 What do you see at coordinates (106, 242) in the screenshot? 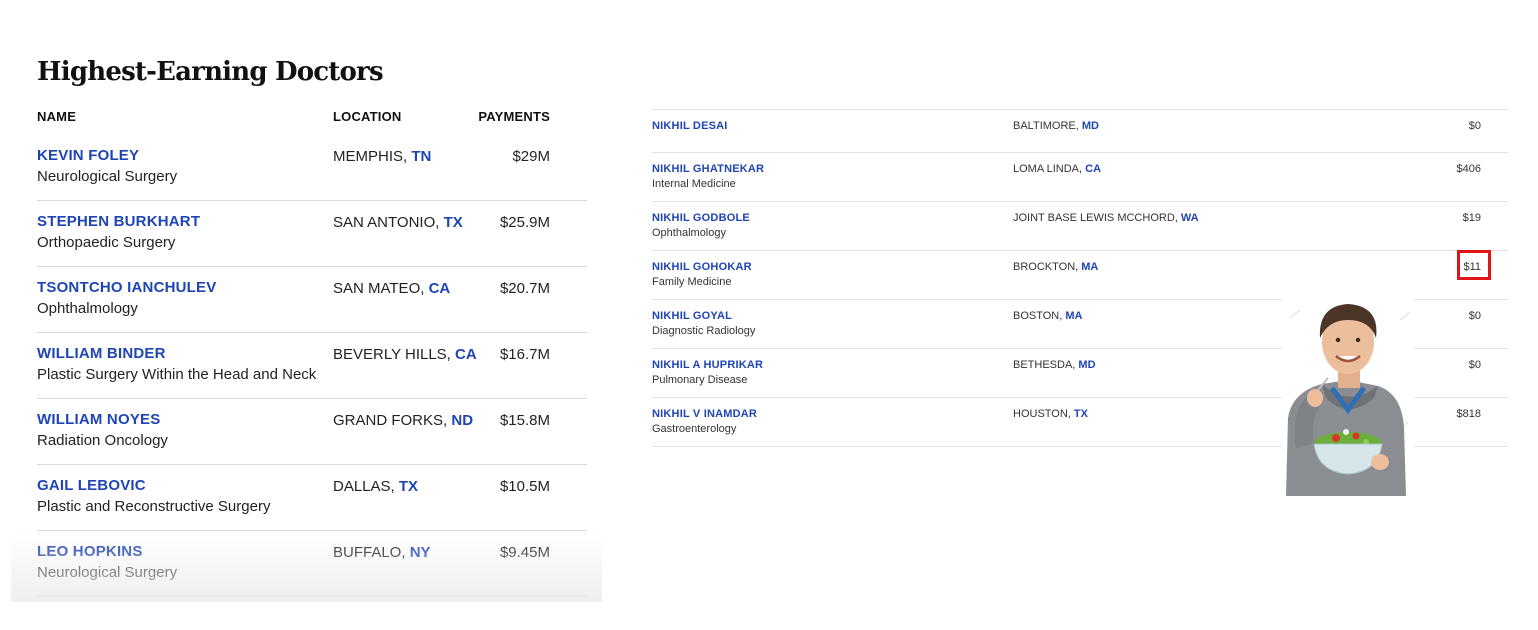
I see `doctor-specialty: Orthopaedic Surgery` at bounding box center [106, 242].